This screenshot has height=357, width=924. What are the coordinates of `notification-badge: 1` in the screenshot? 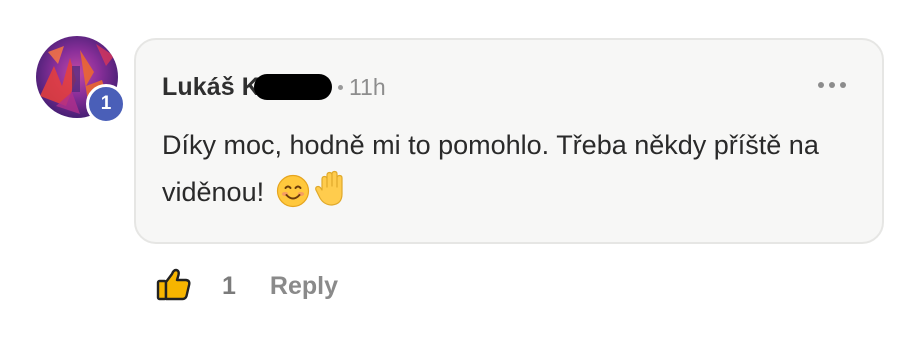 It's located at (106, 104).